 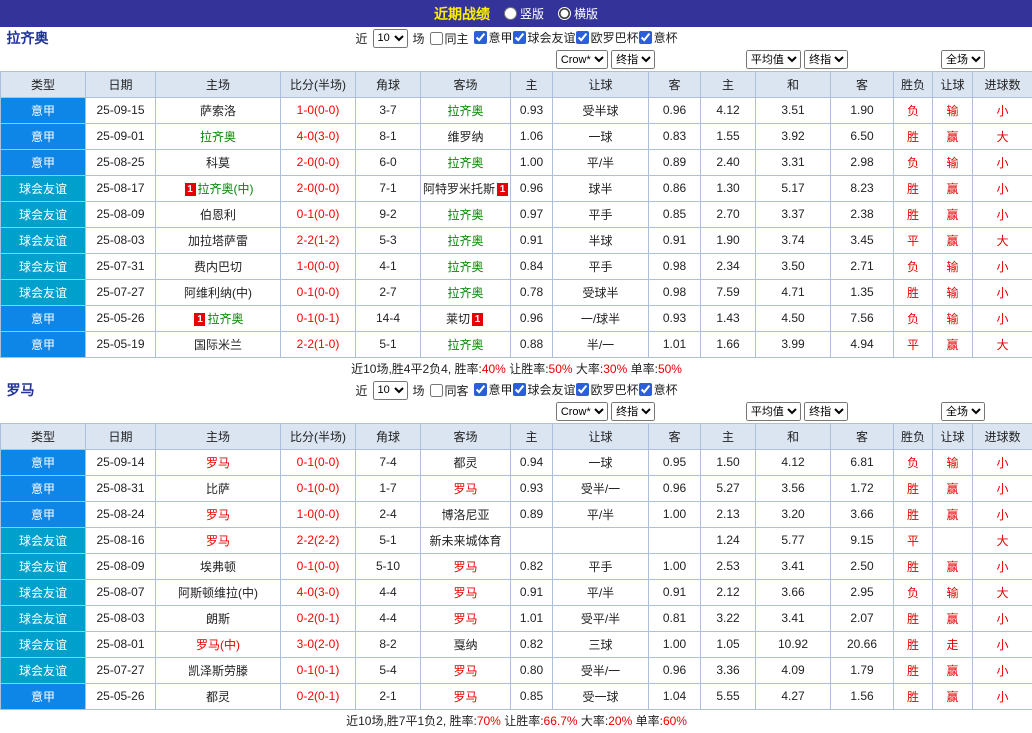 I want to click on avg-draw-odds-cell: 5.17, so click(x=793, y=188).